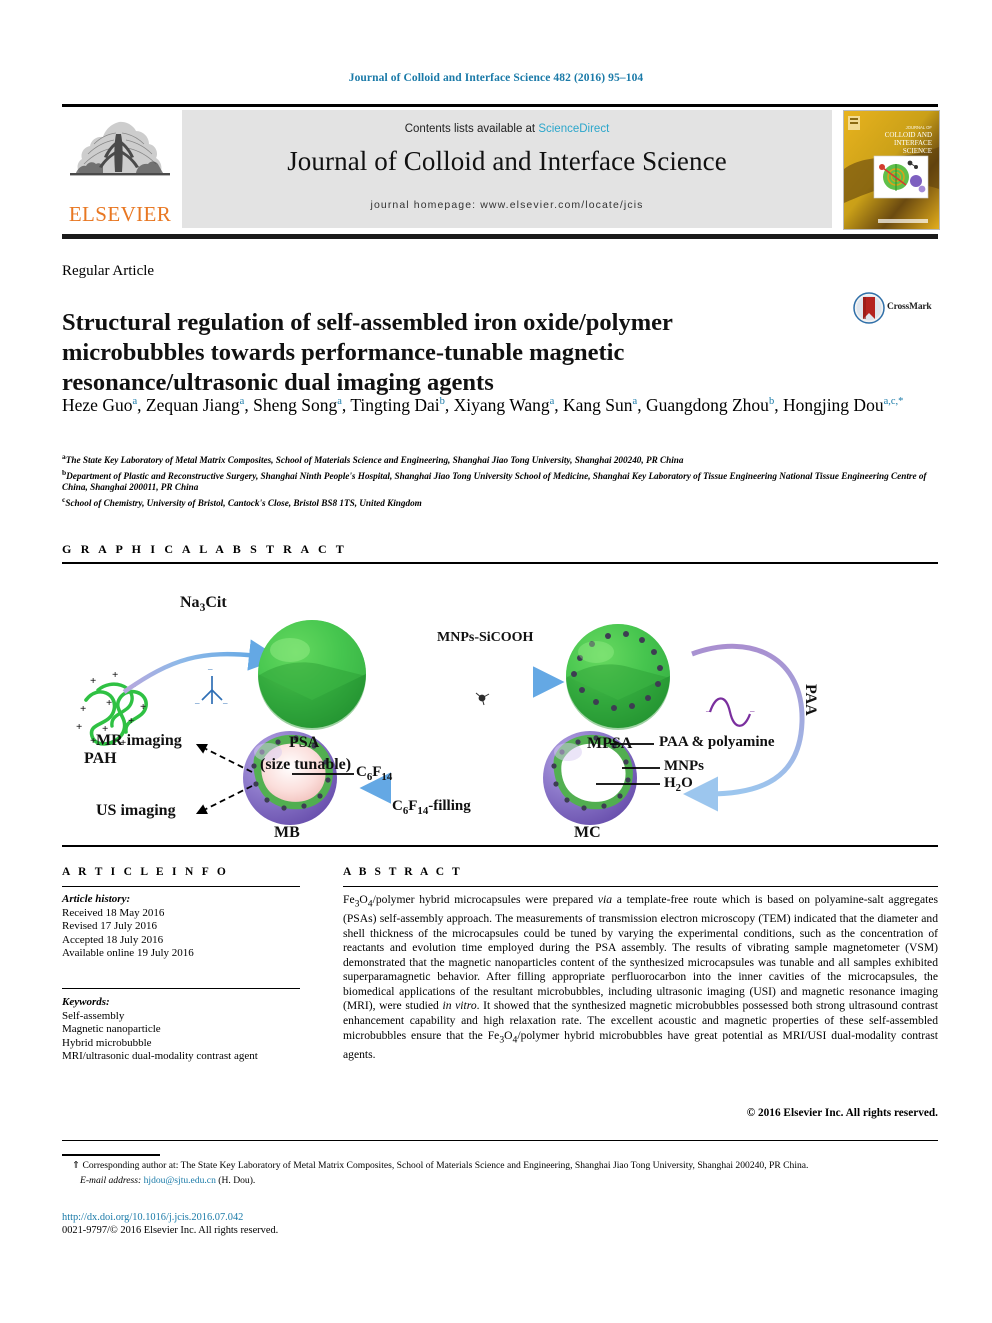 The width and height of the screenshot is (992, 1323). Describe the element at coordinates (212, 690) in the screenshot. I see `citrate-glyph` at that location.